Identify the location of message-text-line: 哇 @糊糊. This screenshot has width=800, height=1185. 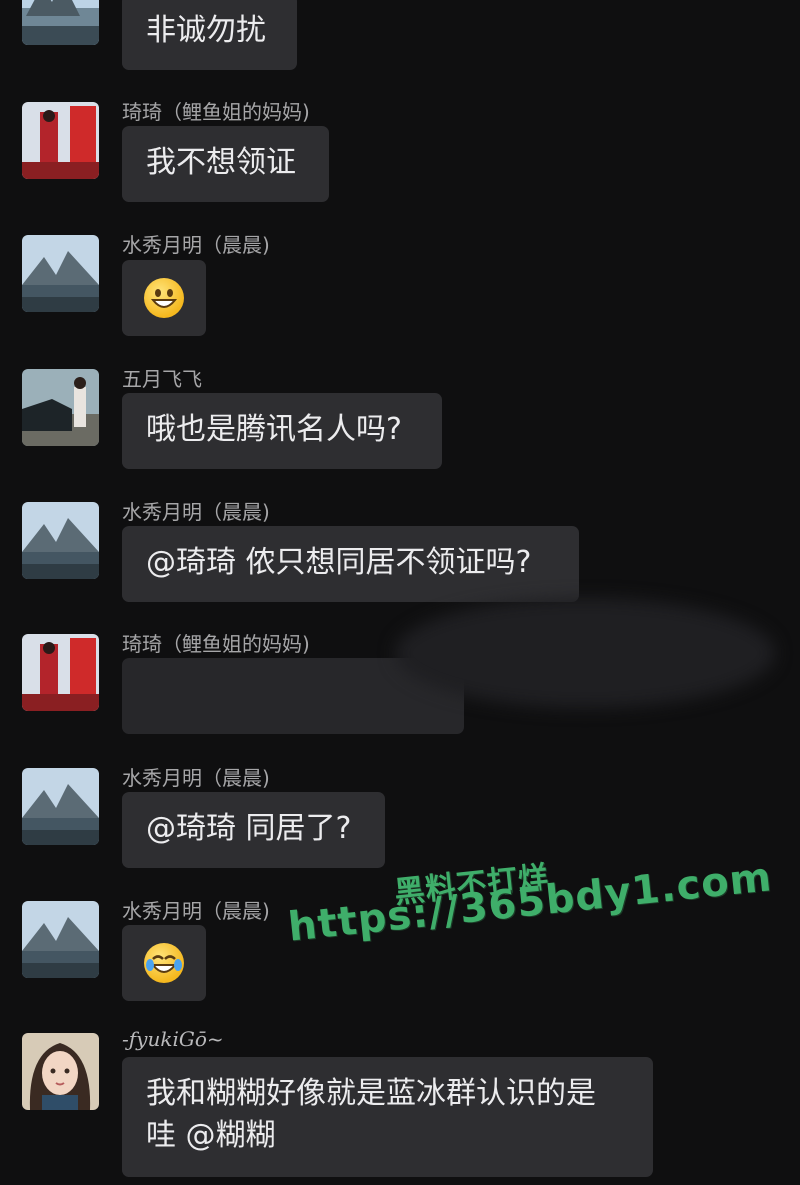
(211, 1135).